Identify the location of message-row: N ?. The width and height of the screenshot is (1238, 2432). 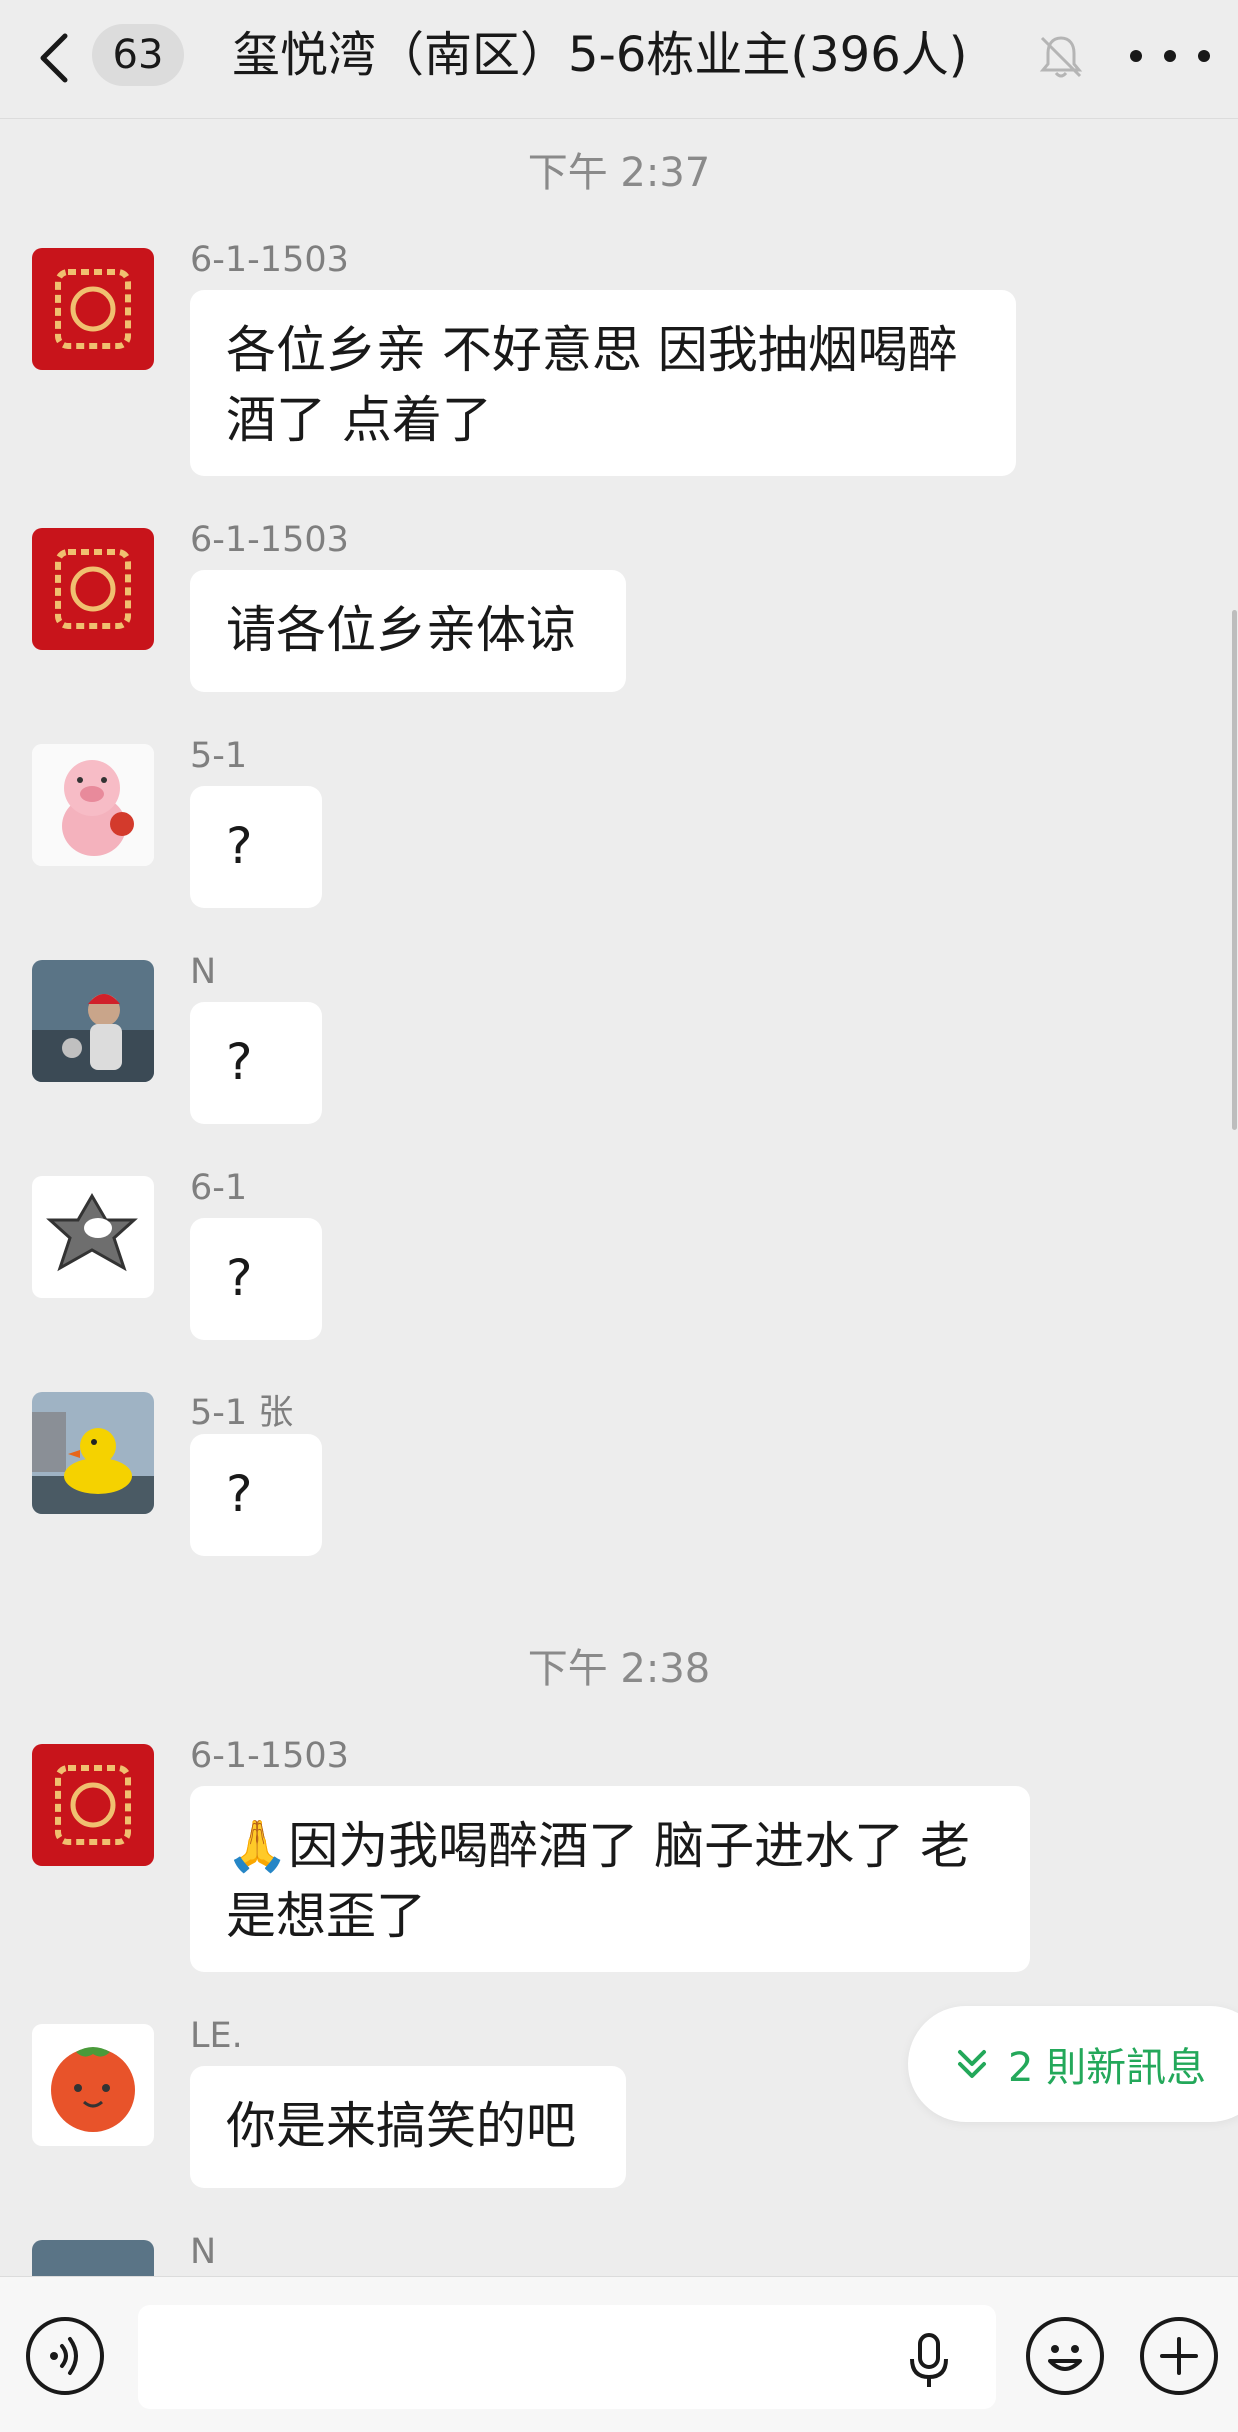
(619, 1042).